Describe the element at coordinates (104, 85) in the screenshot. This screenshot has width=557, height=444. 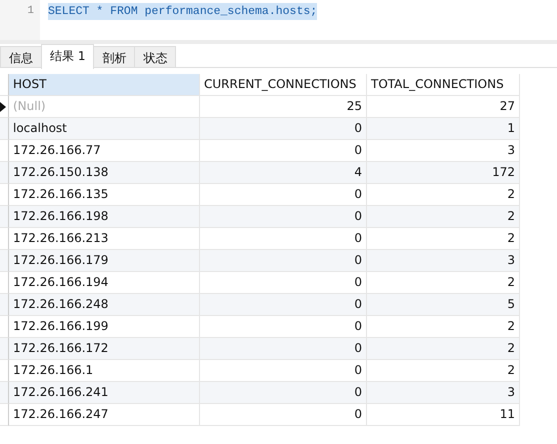
I see `column-header: HOST` at that location.